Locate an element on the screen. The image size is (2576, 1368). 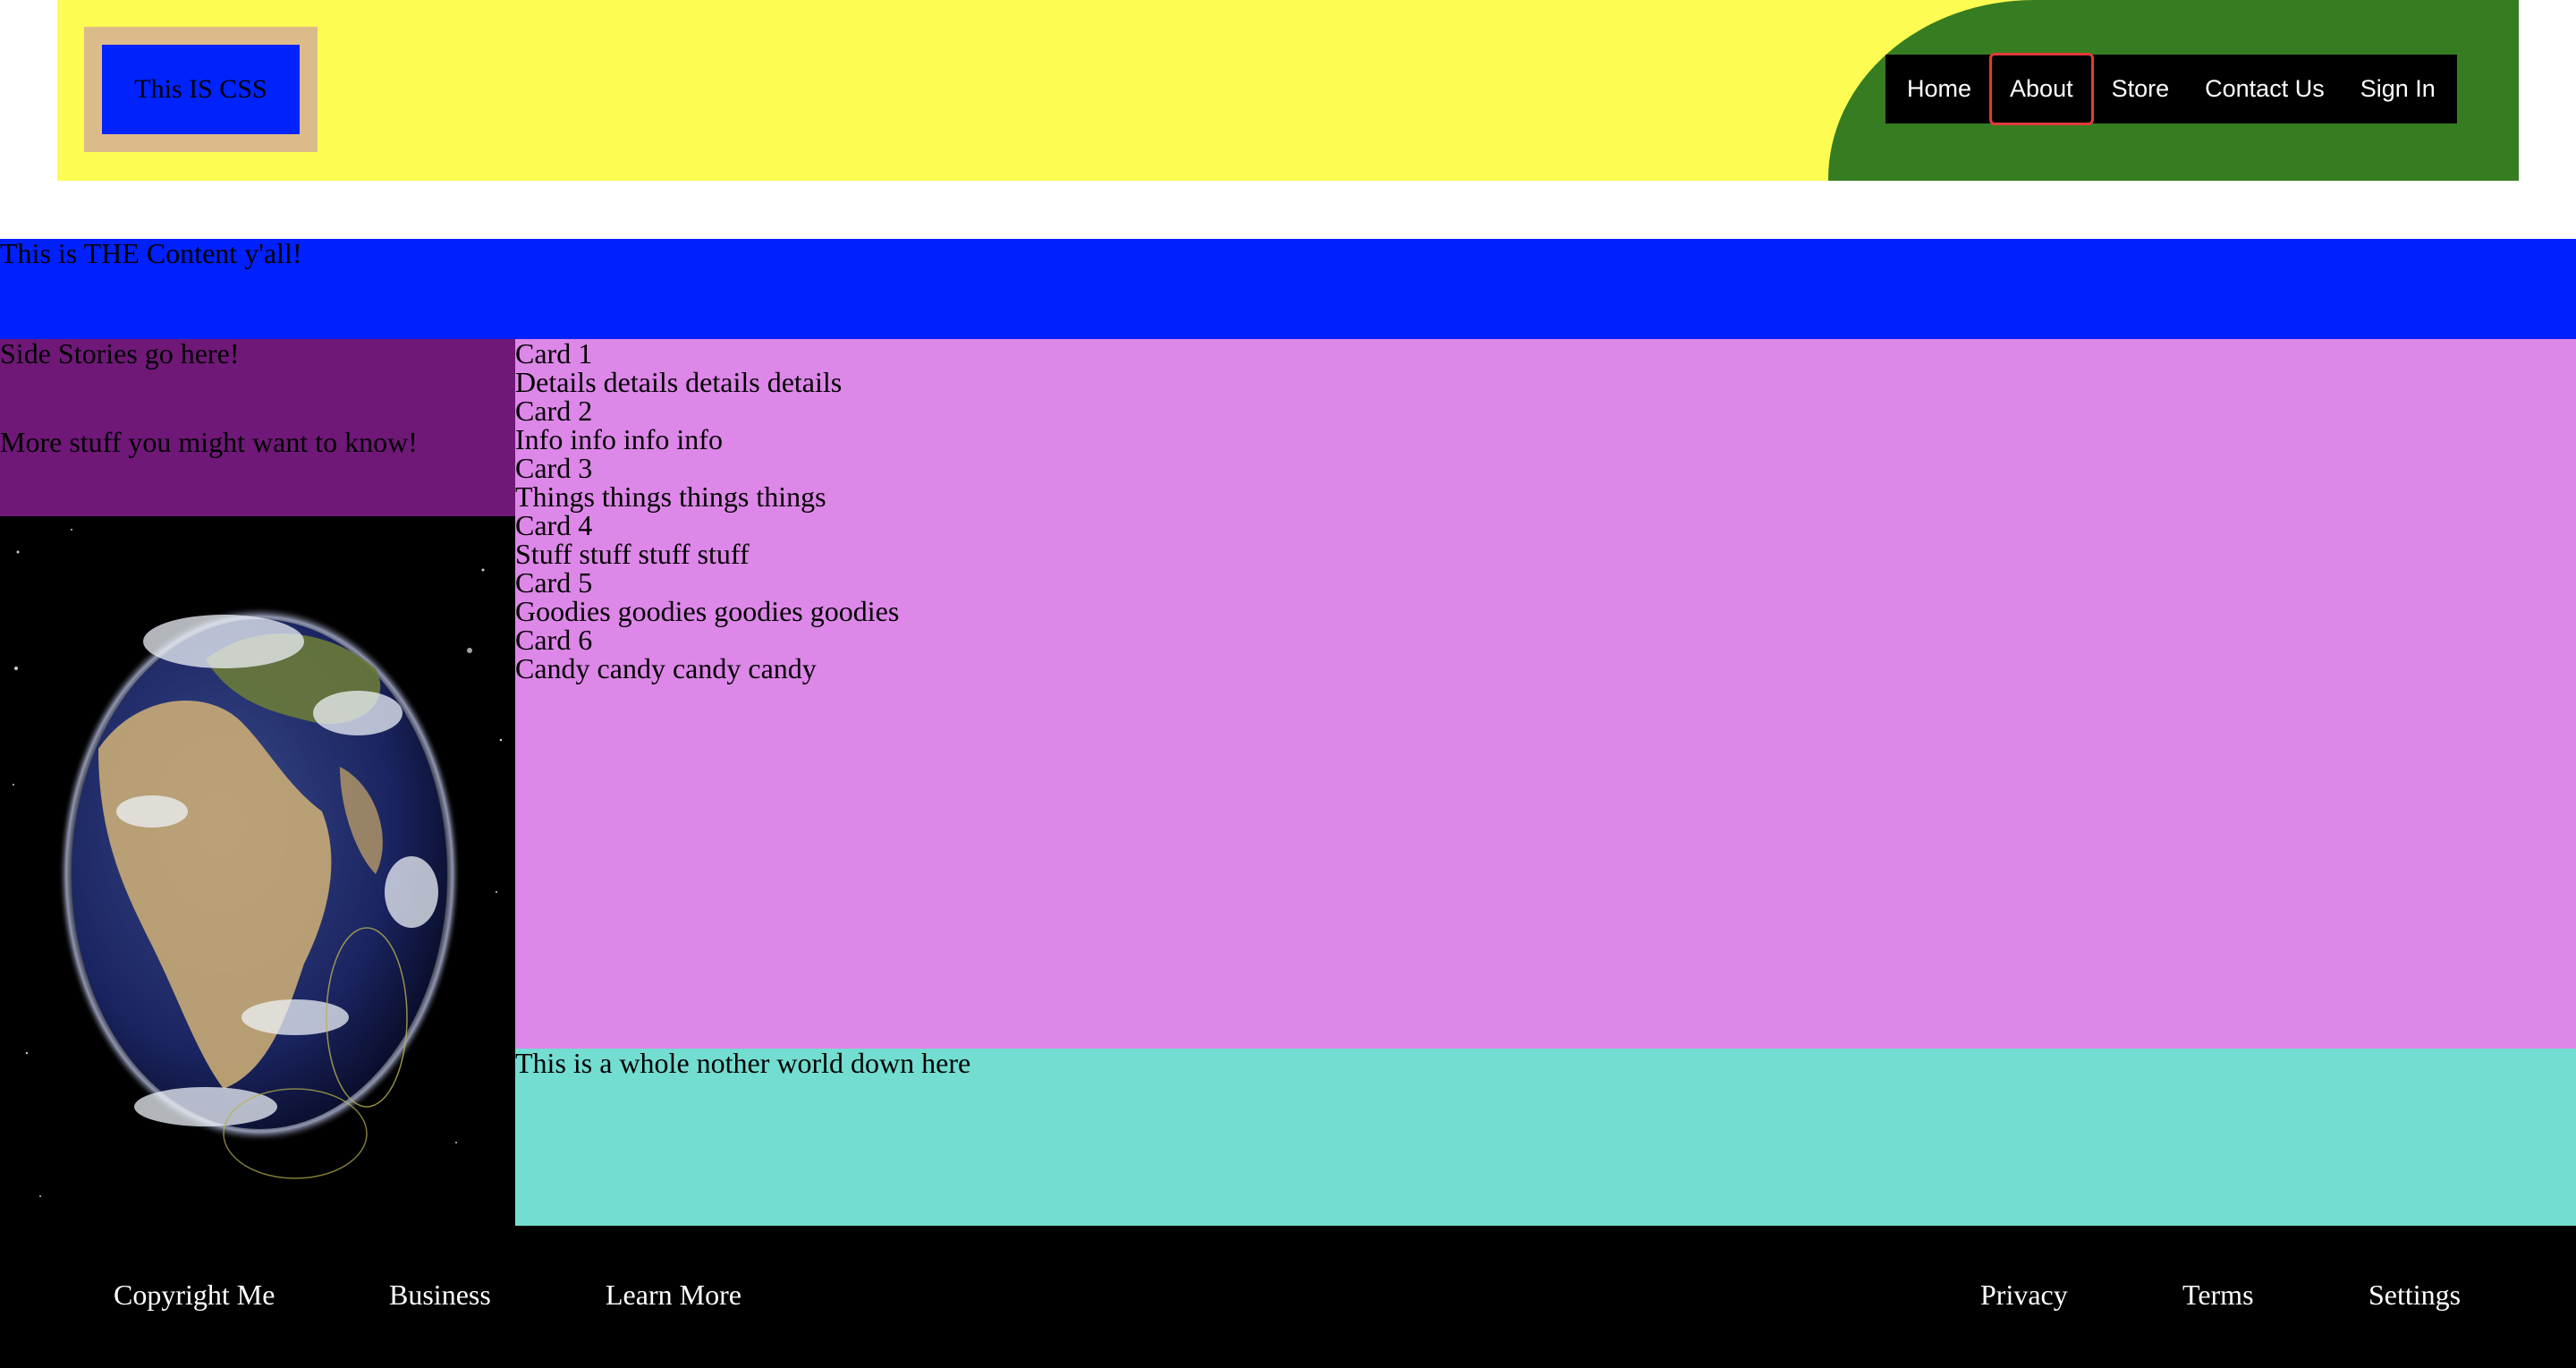
card-6-title: Card 6 is located at coordinates (554, 640).